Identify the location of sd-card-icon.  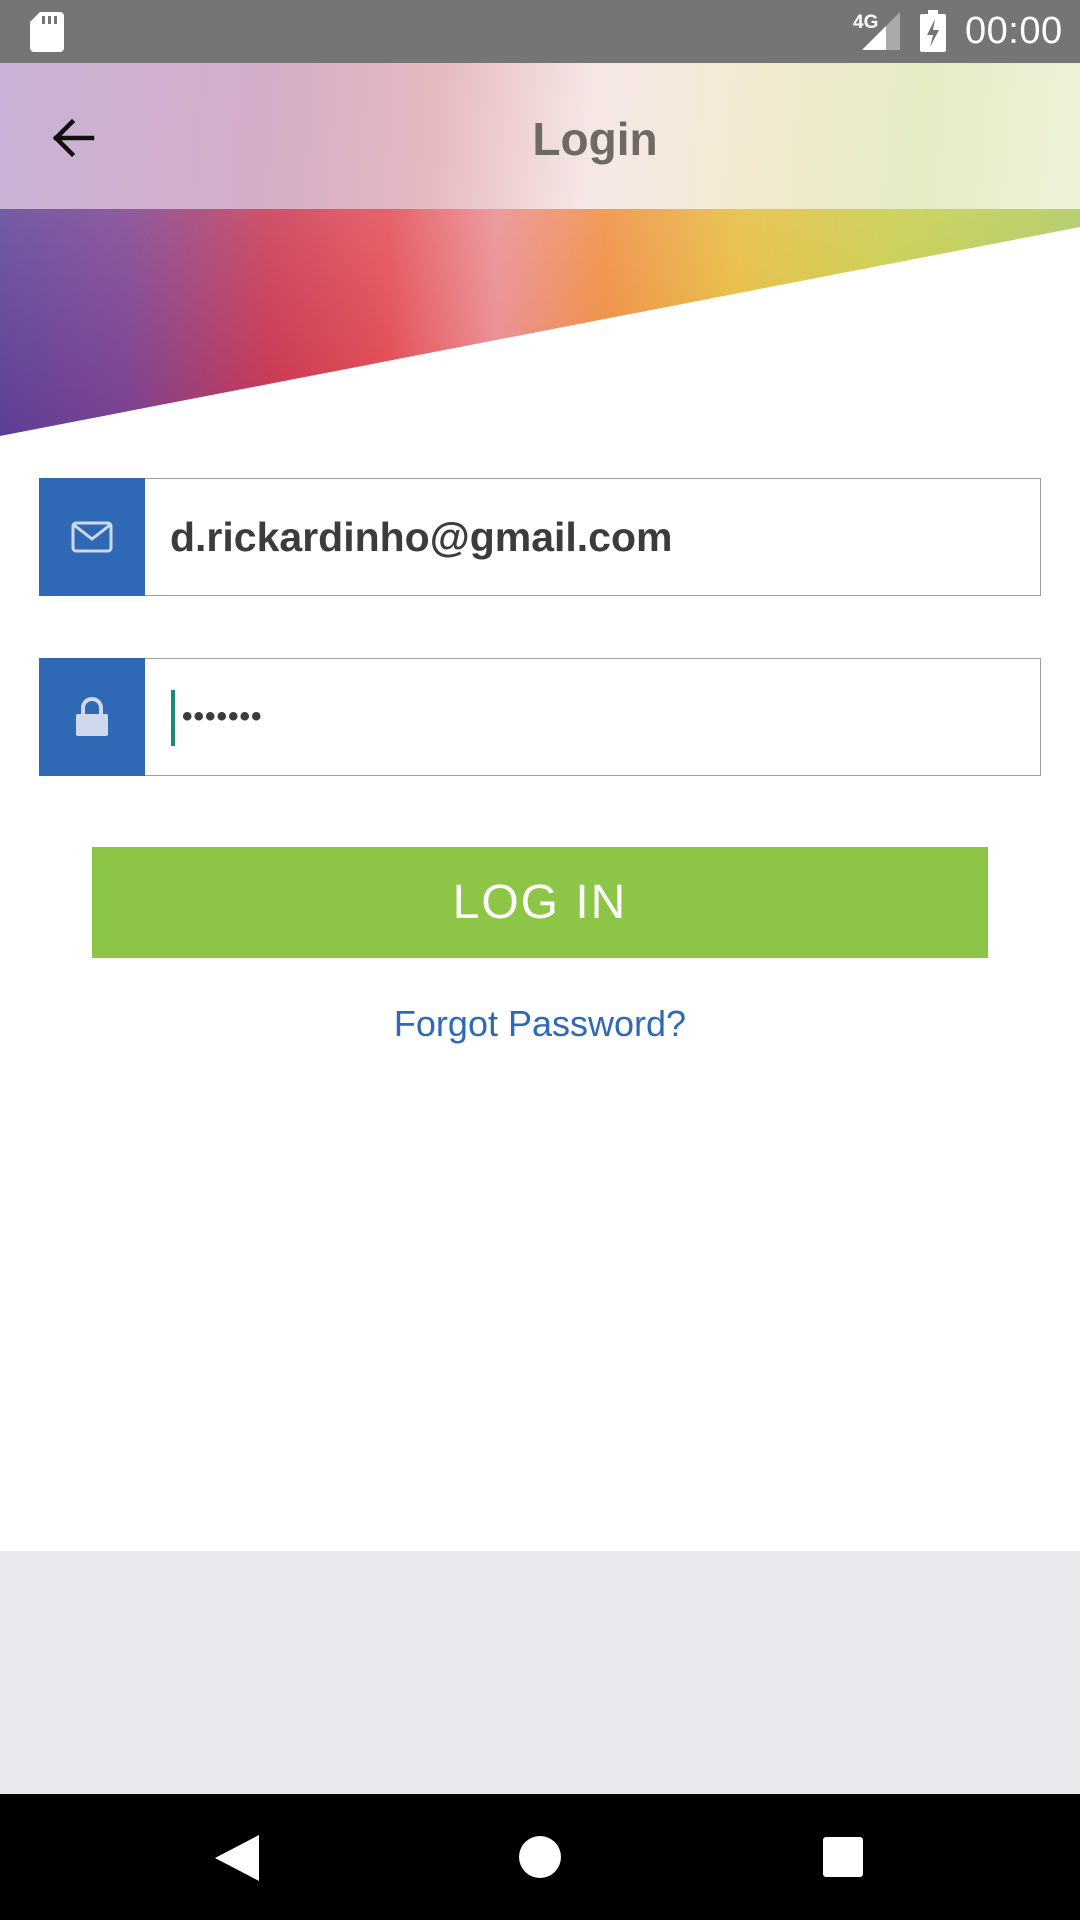
(47, 32).